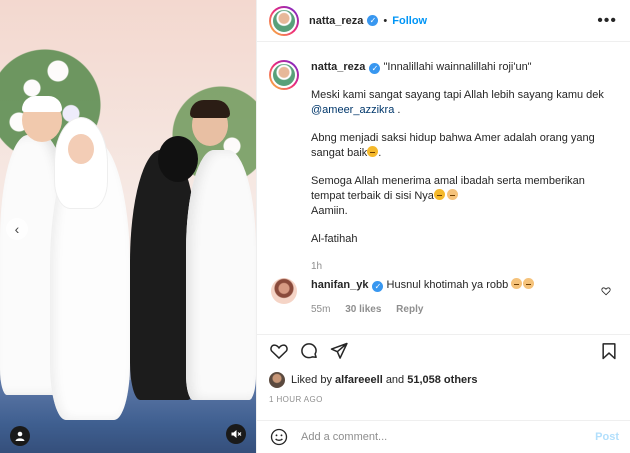 This screenshot has height=453, width=630. Describe the element at coordinates (339, 285) in the screenshot. I see `reply-username: hanifan_yk` at that location.